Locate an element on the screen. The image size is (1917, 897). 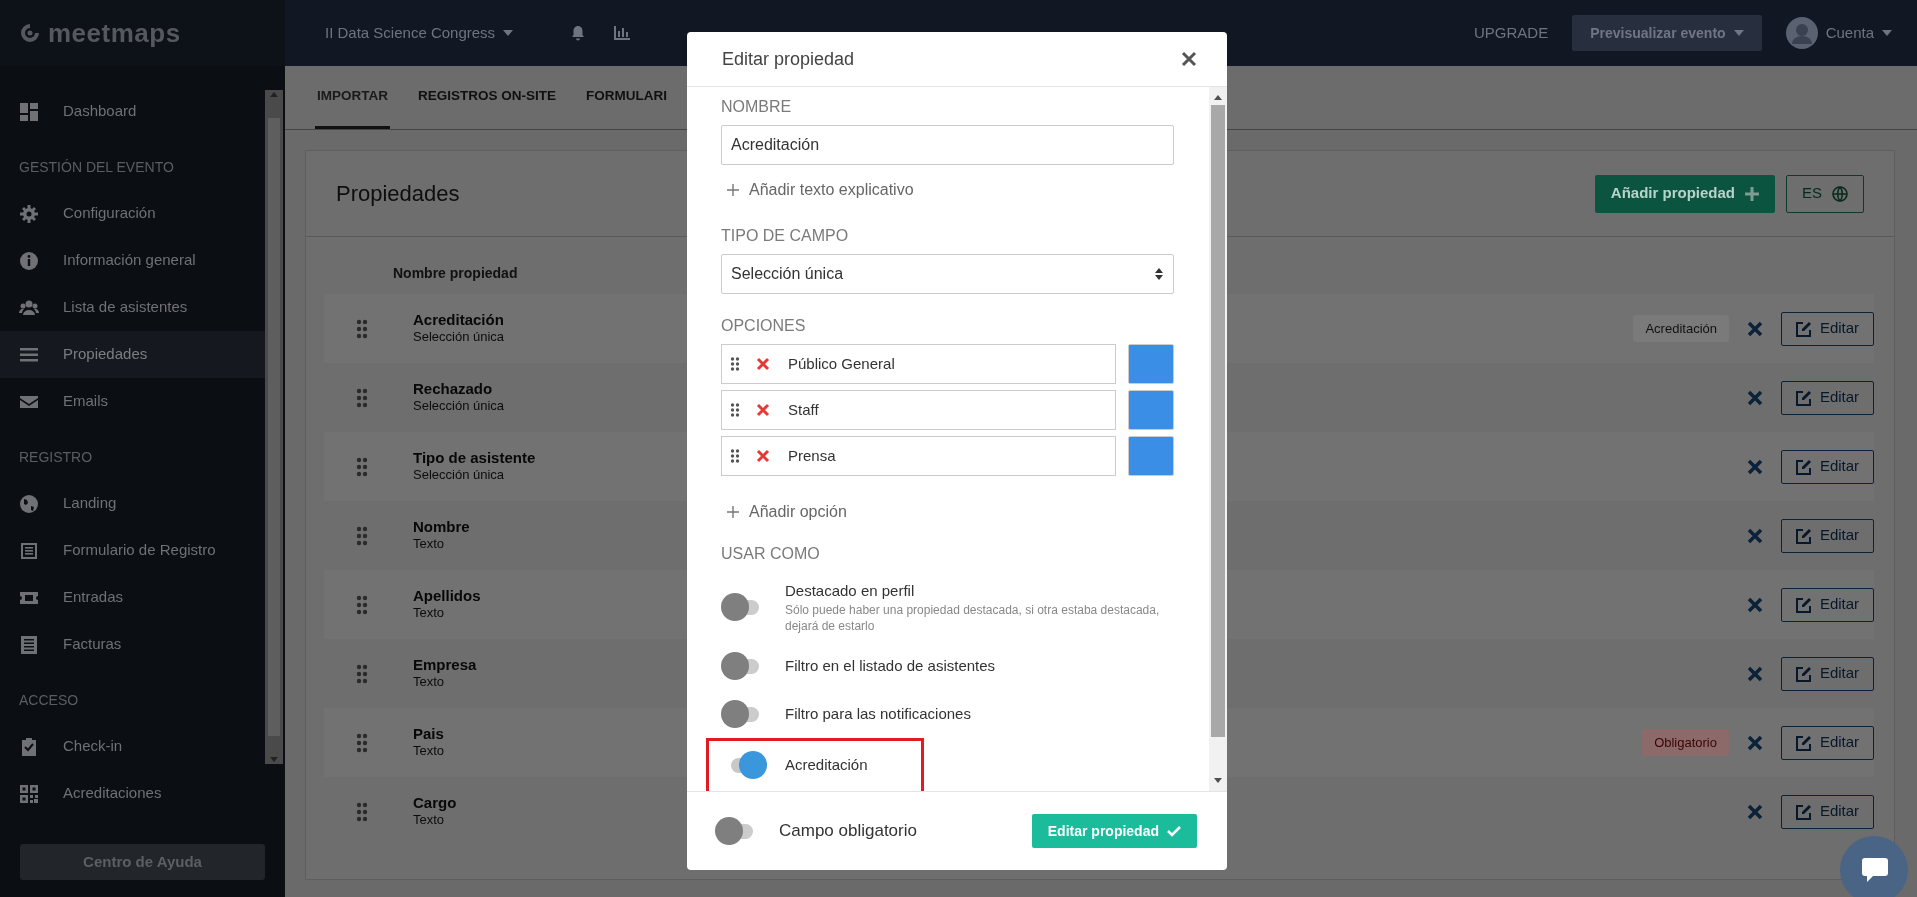
avatar-icon is located at coordinates (1801, 33).